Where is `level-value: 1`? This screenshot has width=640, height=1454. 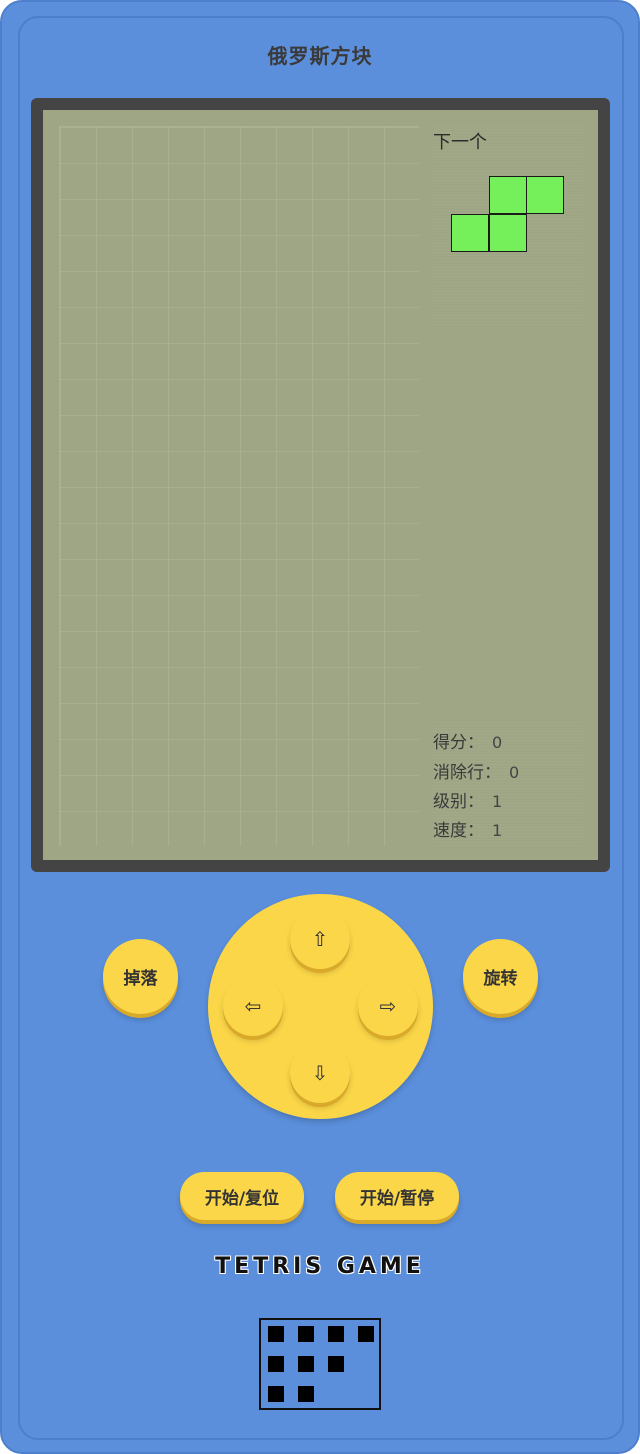
level-value: 1 is located at coordinates (497, 801).